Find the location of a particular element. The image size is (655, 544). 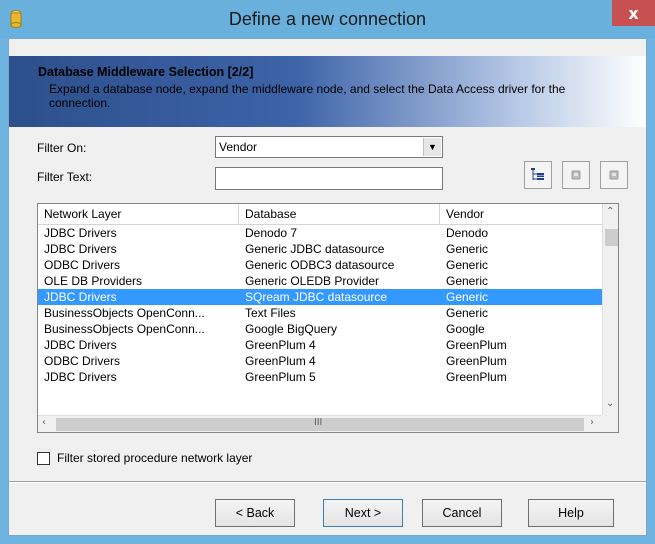

cell-vendor: Denodo is located at coordinates (467, 233).